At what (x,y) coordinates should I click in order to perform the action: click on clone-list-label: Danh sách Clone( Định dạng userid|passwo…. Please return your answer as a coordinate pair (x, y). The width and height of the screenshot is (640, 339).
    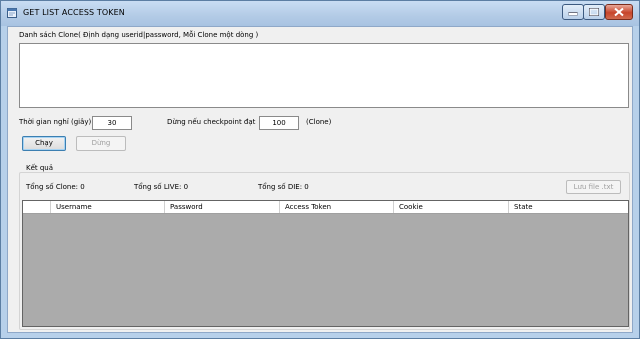
    Looking at the image, I should click on (139, 35).